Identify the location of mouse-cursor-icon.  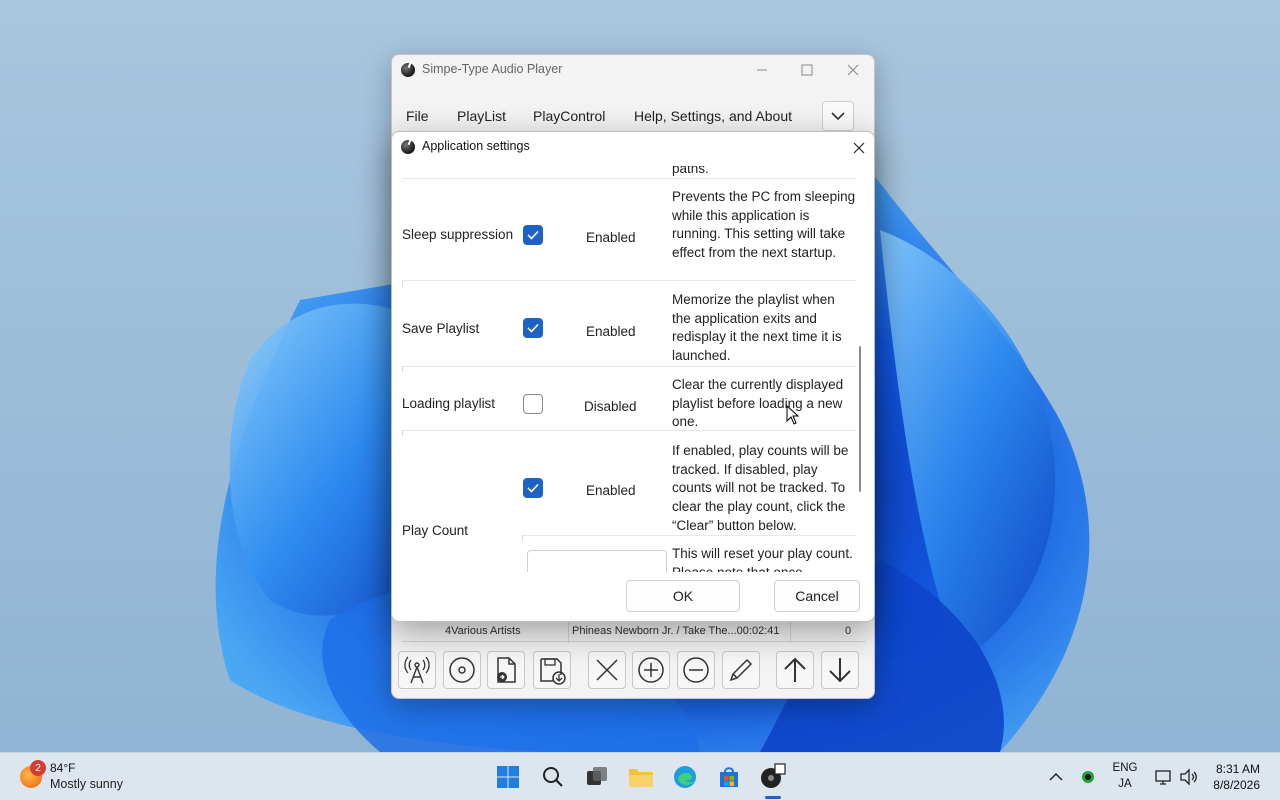
(793, 415).